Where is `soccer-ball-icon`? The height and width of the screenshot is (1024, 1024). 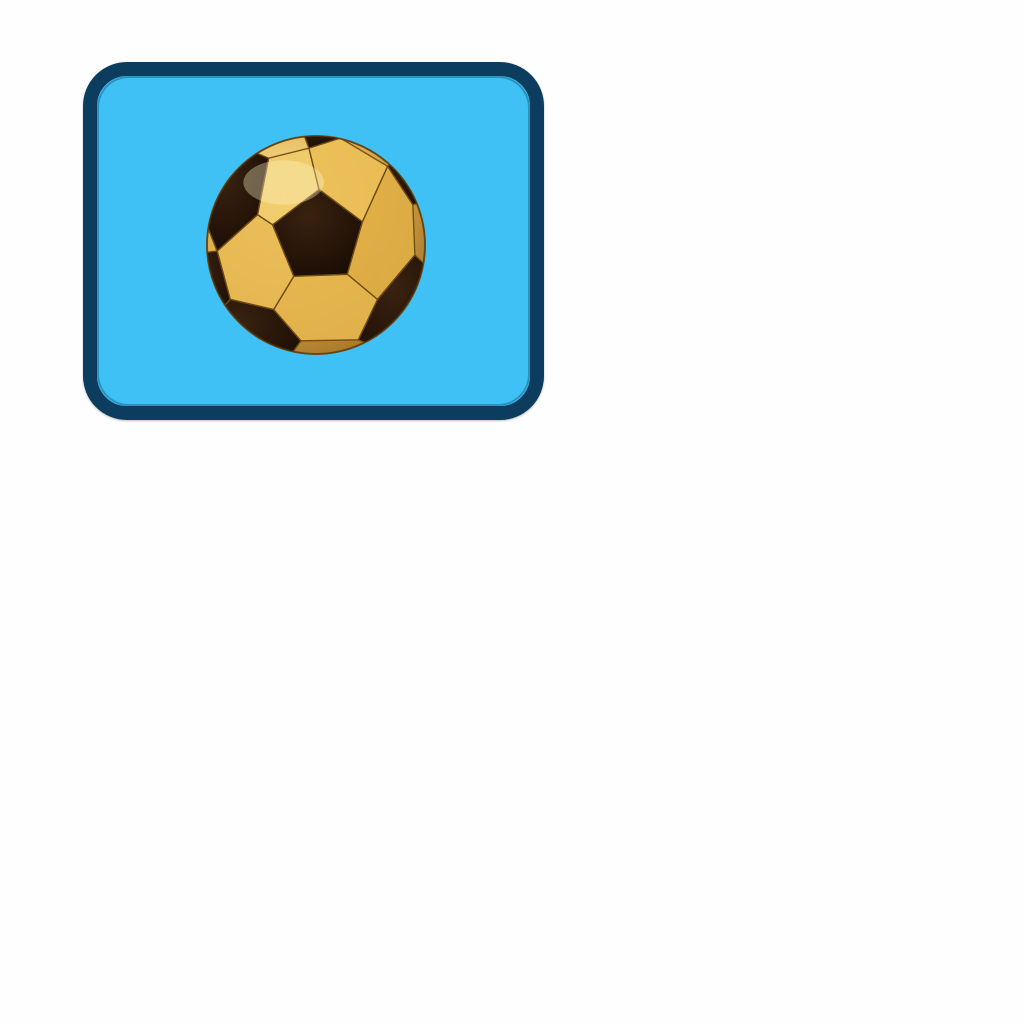 soccer-ball-icon is located at coordinates (316, 245).